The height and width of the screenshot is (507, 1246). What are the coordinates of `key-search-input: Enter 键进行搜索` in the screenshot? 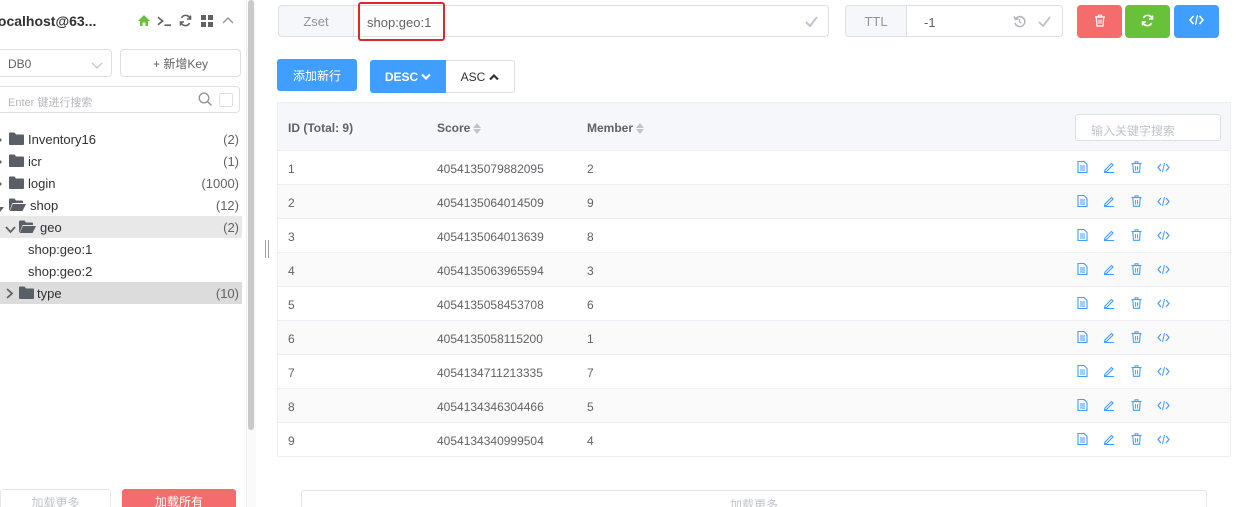 It's located at (120, 99).